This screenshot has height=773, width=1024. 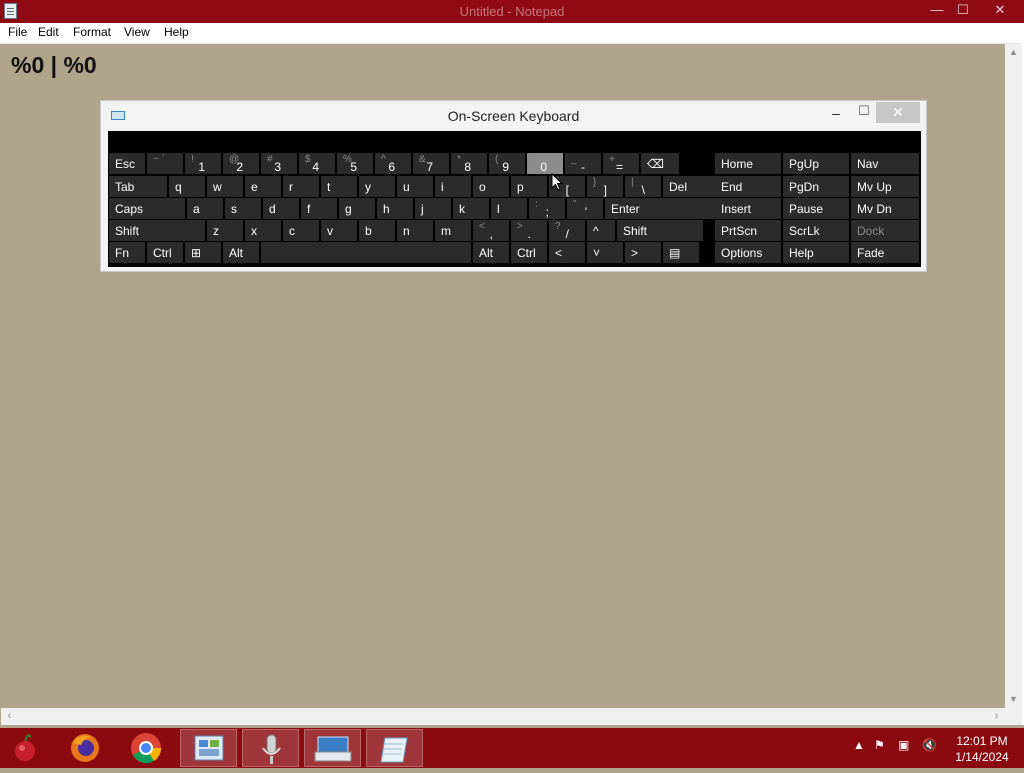 I want to click on scroll-up-icon: ▲, so click(x=1013, y=52).